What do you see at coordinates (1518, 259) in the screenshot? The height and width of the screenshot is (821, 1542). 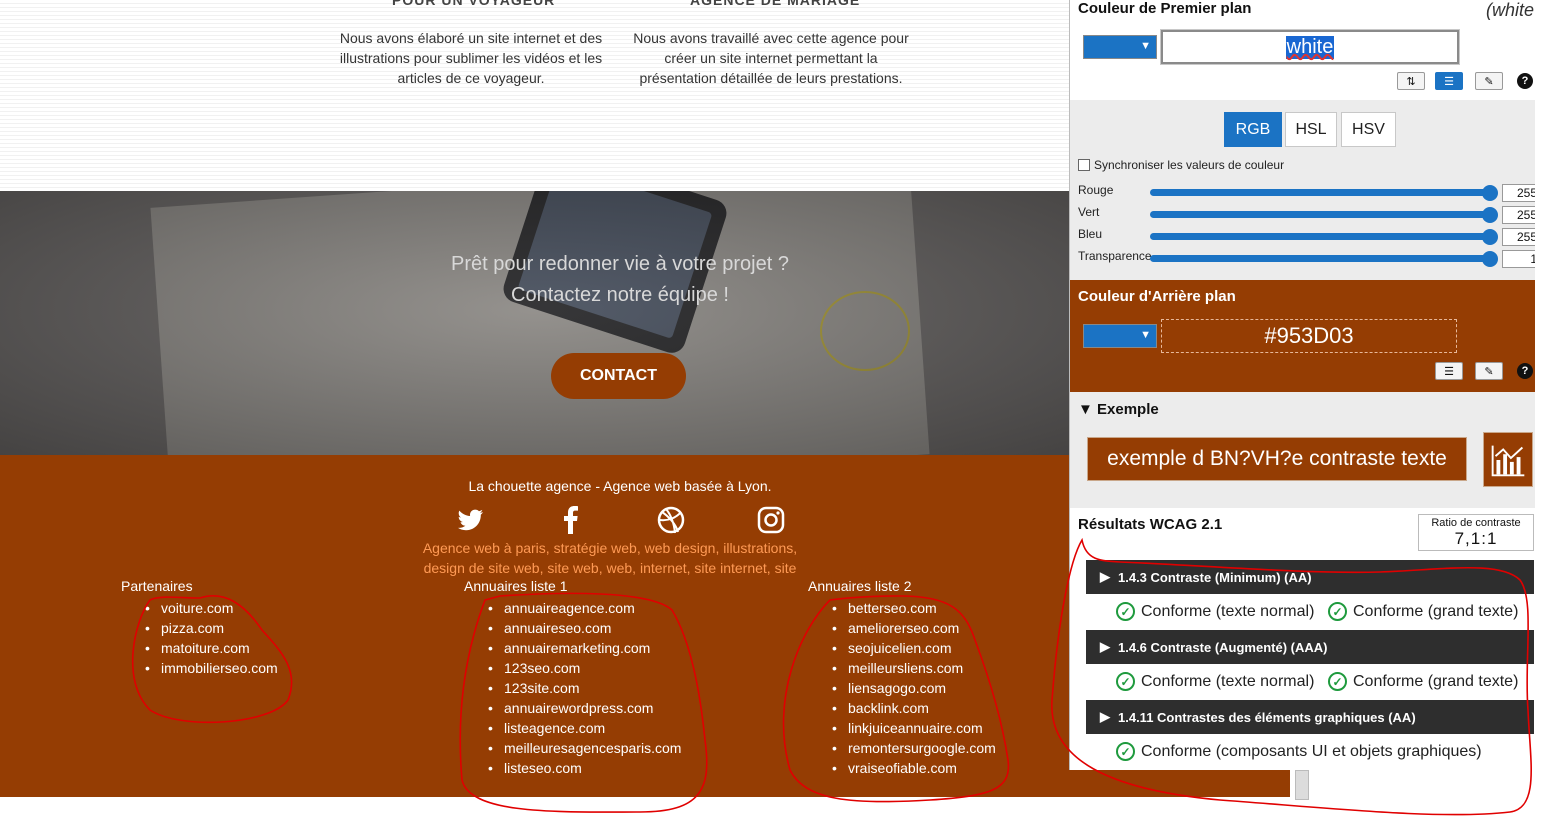 I see `transparency-value-input: 1` at bounding box center [1518, 259].